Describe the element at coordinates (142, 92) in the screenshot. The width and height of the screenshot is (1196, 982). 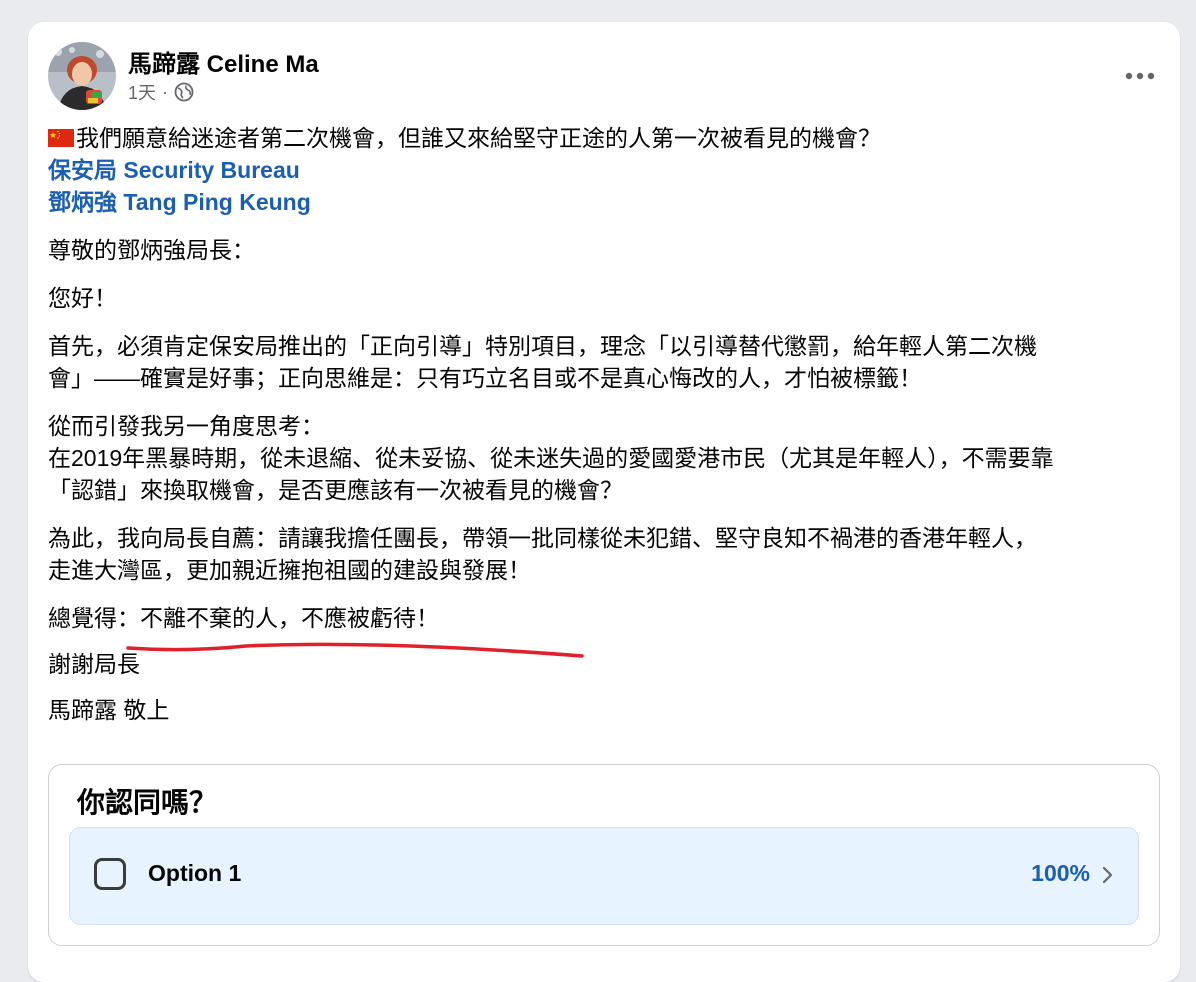
I see `post-timestamp: 1天` at that location.